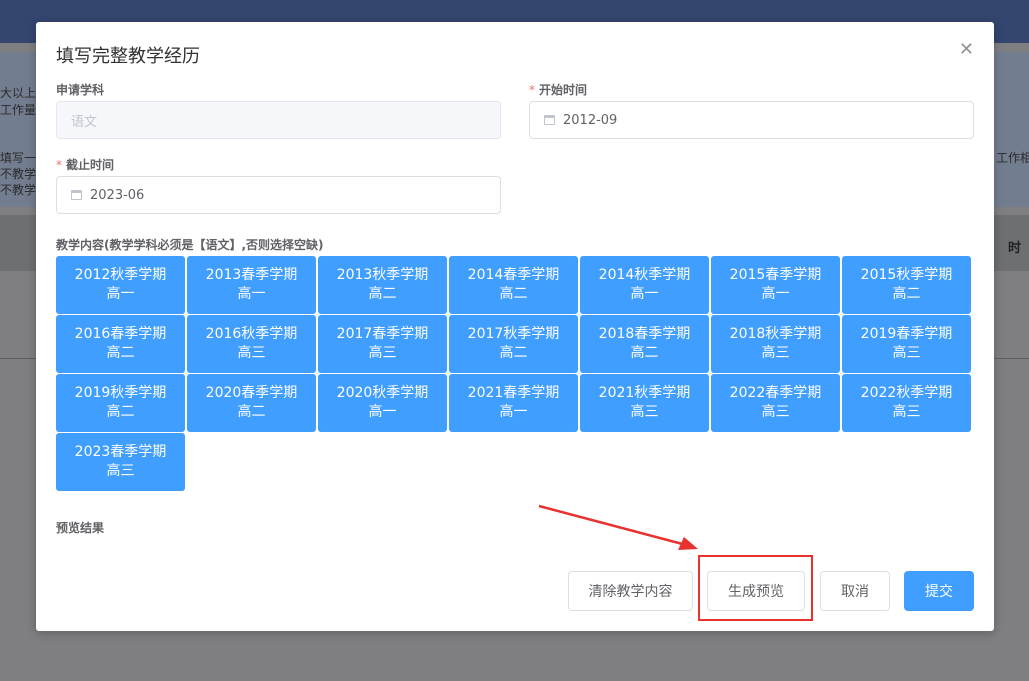 This screenshot has width=1029, height=681. What do you see at coordinates (251, 275) in the screenshot?
I see `semester-term: 2013春季学期` at bounding box center [251, 275].